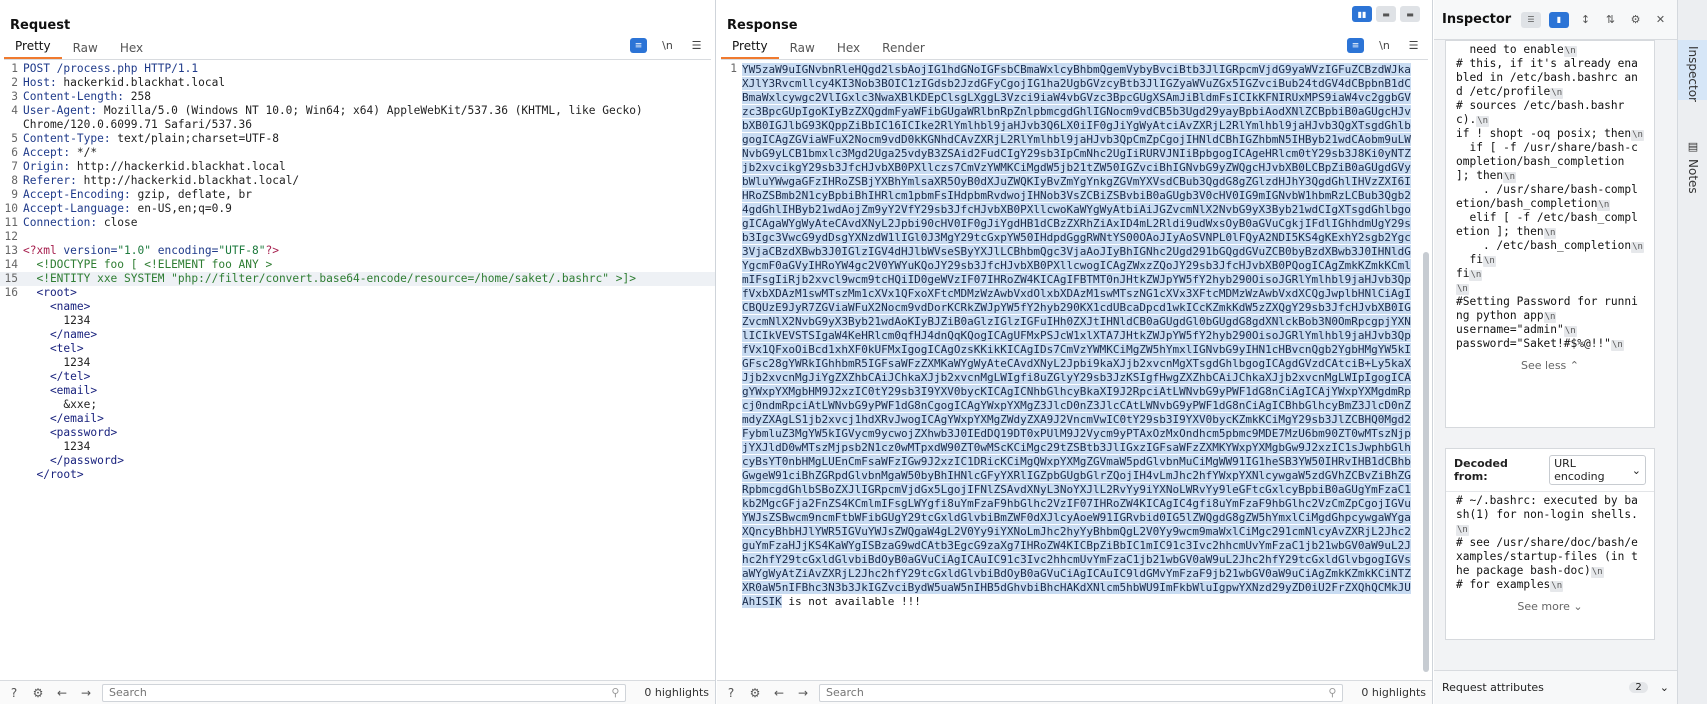  What do you see at coordinates (14, 82) in the screenshot?
I see `line-number: 2` at bounding box center [14, 82].